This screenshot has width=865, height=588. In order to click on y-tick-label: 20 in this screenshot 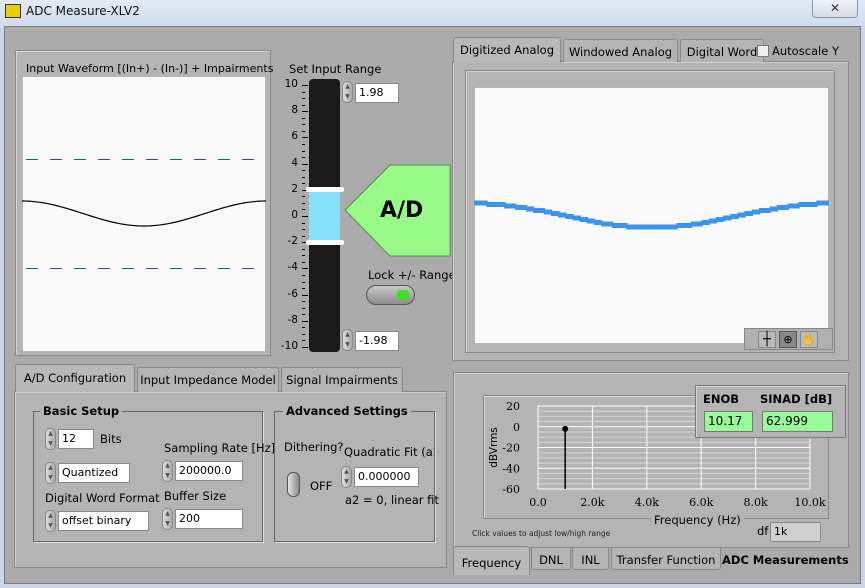, I will do `click(513, 406)`.